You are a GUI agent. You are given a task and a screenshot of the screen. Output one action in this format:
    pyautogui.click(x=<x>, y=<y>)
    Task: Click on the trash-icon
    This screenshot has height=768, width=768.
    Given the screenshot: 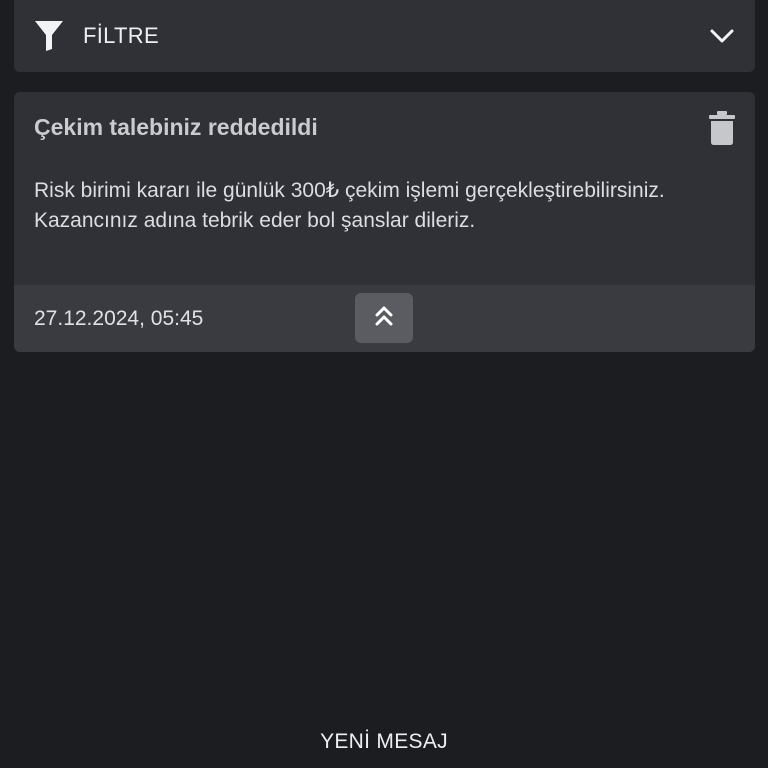 What is the action you would take?
    pyautogui.click(x=722, y=128)
    